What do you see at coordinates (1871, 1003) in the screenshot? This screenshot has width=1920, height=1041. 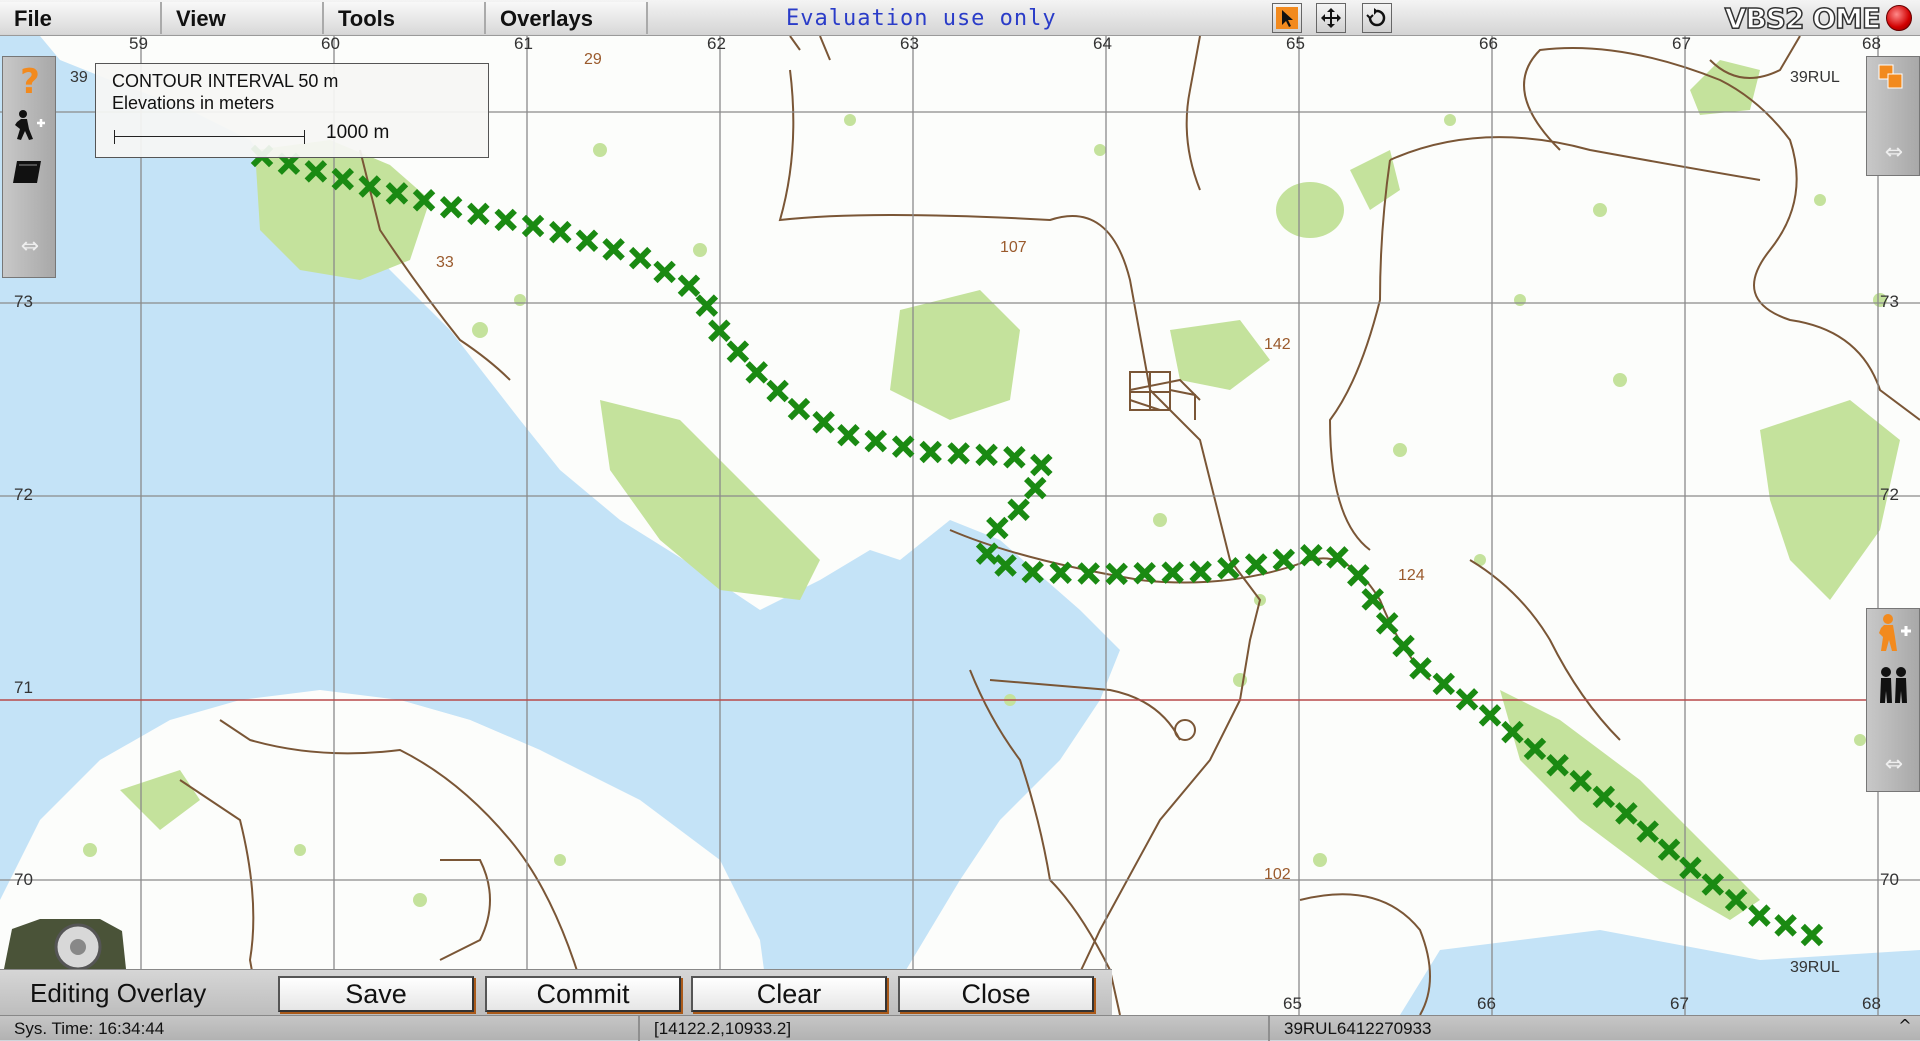 I see `grid-label-bottom-68: 68` at bounding box center [1871, 1003].